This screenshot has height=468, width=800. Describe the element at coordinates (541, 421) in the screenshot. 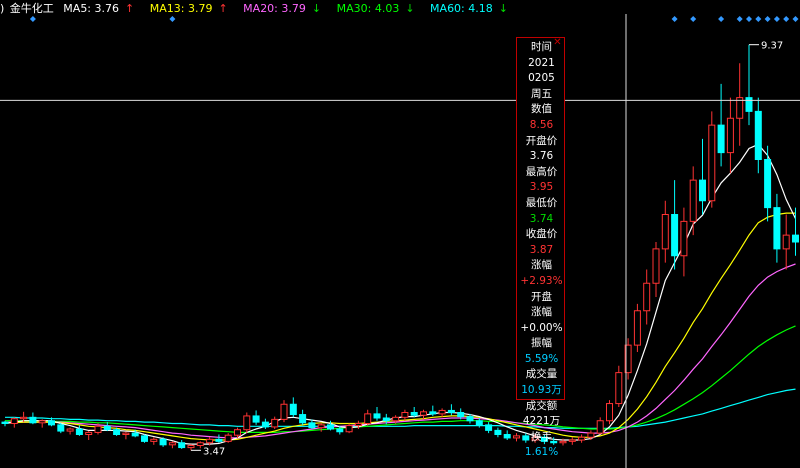

I see `info-row: 4221万` at that location.